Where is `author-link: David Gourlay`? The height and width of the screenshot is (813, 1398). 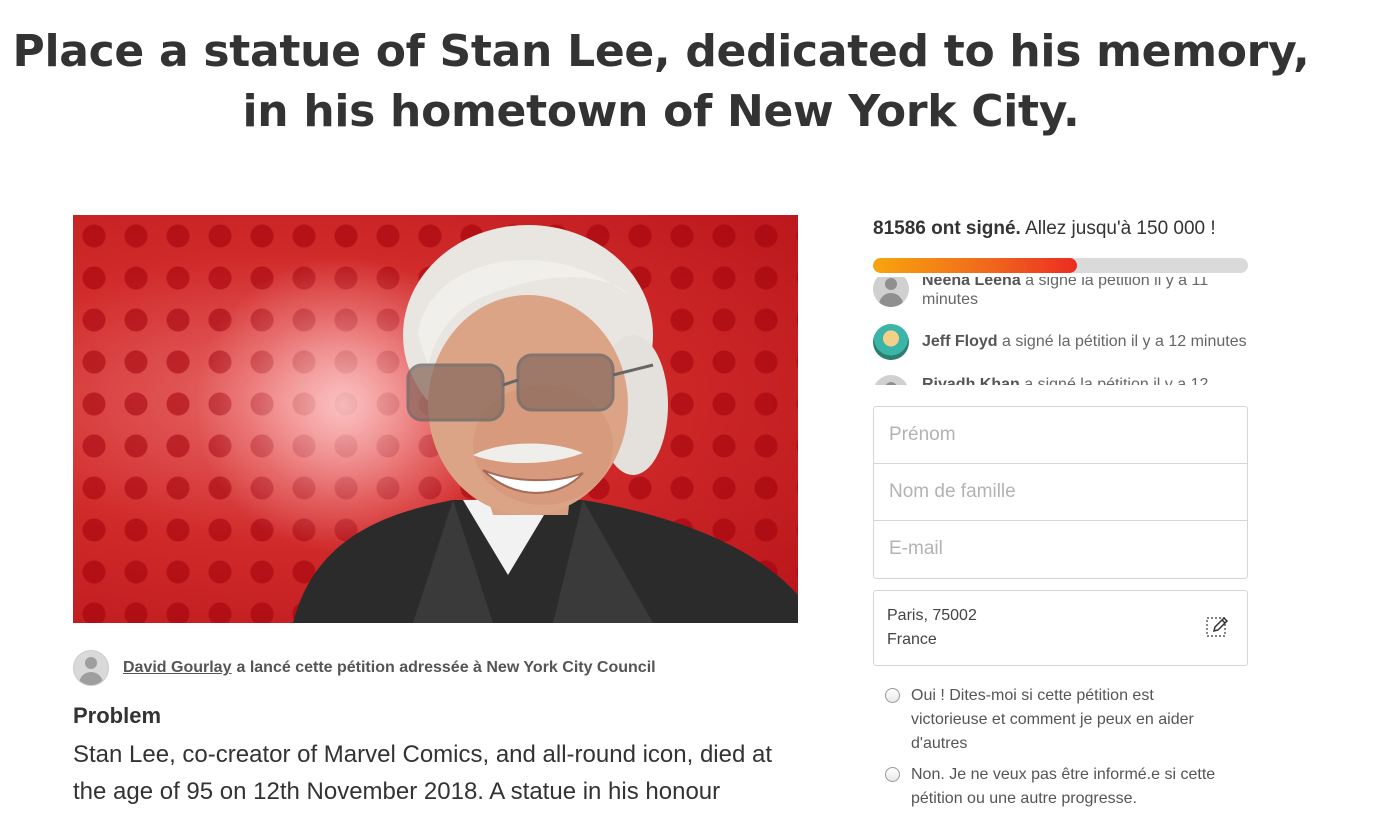
author-link: David Gourlay is located at coordinates (177, 668).